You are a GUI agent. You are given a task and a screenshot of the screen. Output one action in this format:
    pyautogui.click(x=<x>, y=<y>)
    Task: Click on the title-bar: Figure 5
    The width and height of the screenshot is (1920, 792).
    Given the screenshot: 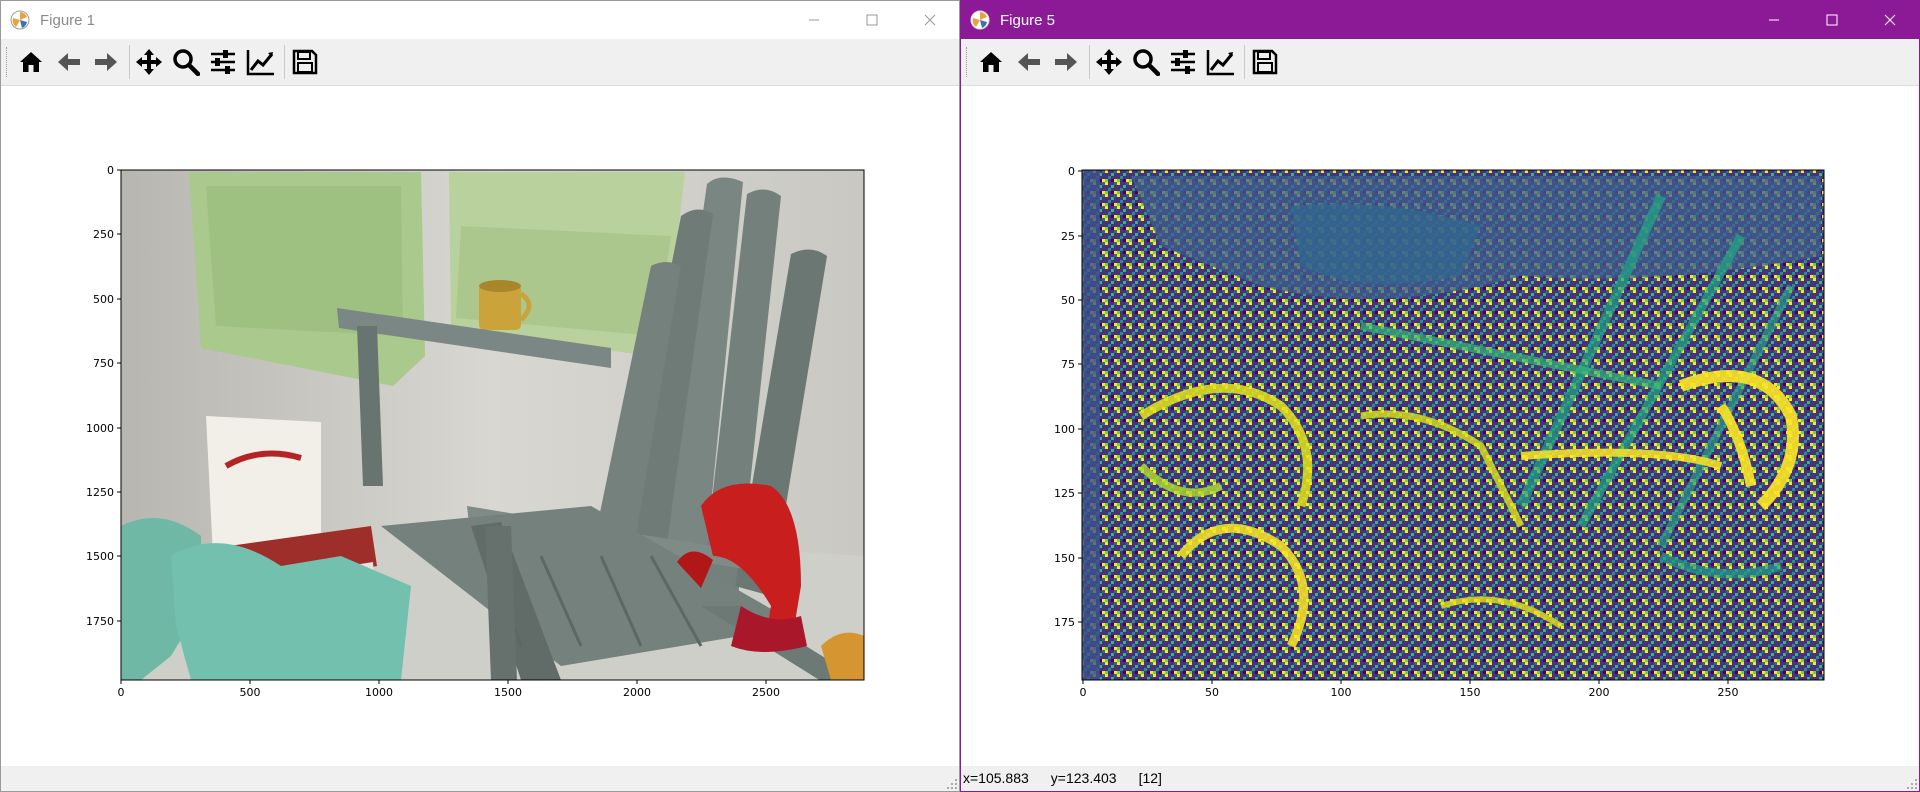 What is the action you would take?
    pyautogui.click(x=1440, y=20)
    